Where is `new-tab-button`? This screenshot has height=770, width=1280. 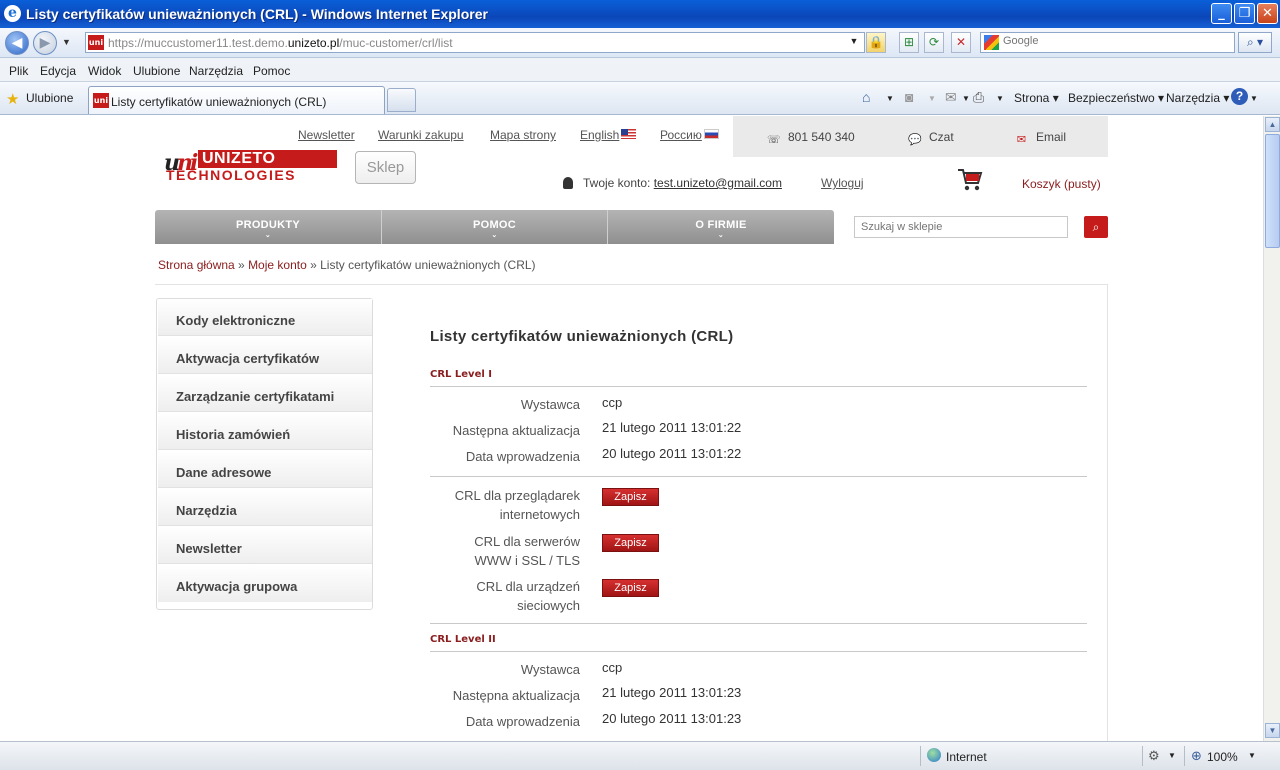 new-tab-button is located at coordinates (401, 100).